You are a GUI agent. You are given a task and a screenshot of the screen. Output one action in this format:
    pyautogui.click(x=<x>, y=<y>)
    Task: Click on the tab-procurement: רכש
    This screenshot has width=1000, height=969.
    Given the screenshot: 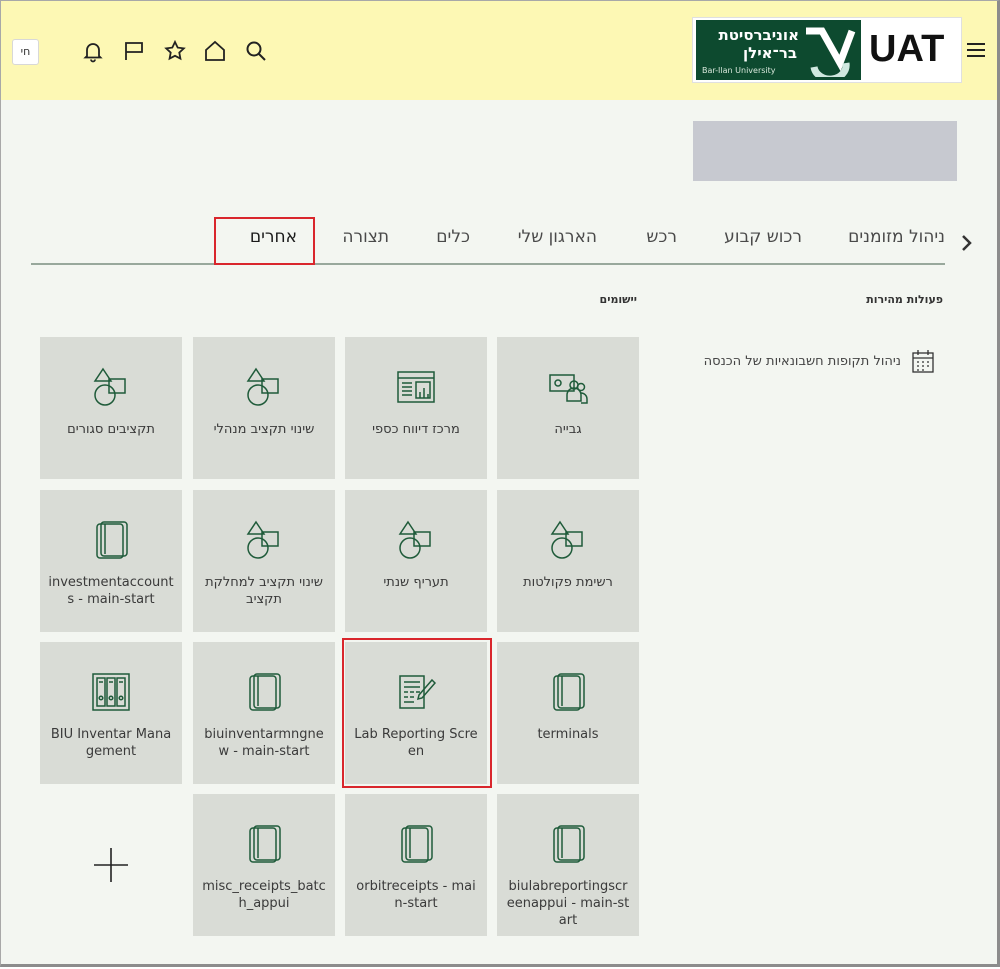 What is the action you would take?
    pyautogui.click(x=661, y=237)
    